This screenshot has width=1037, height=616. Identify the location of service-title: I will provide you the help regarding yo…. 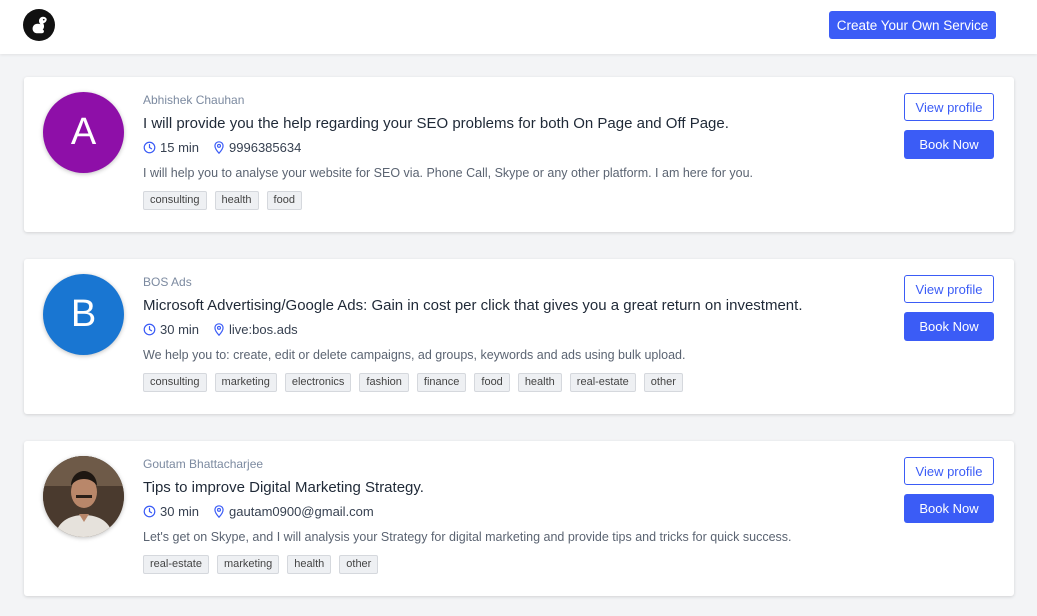
(513, 124).